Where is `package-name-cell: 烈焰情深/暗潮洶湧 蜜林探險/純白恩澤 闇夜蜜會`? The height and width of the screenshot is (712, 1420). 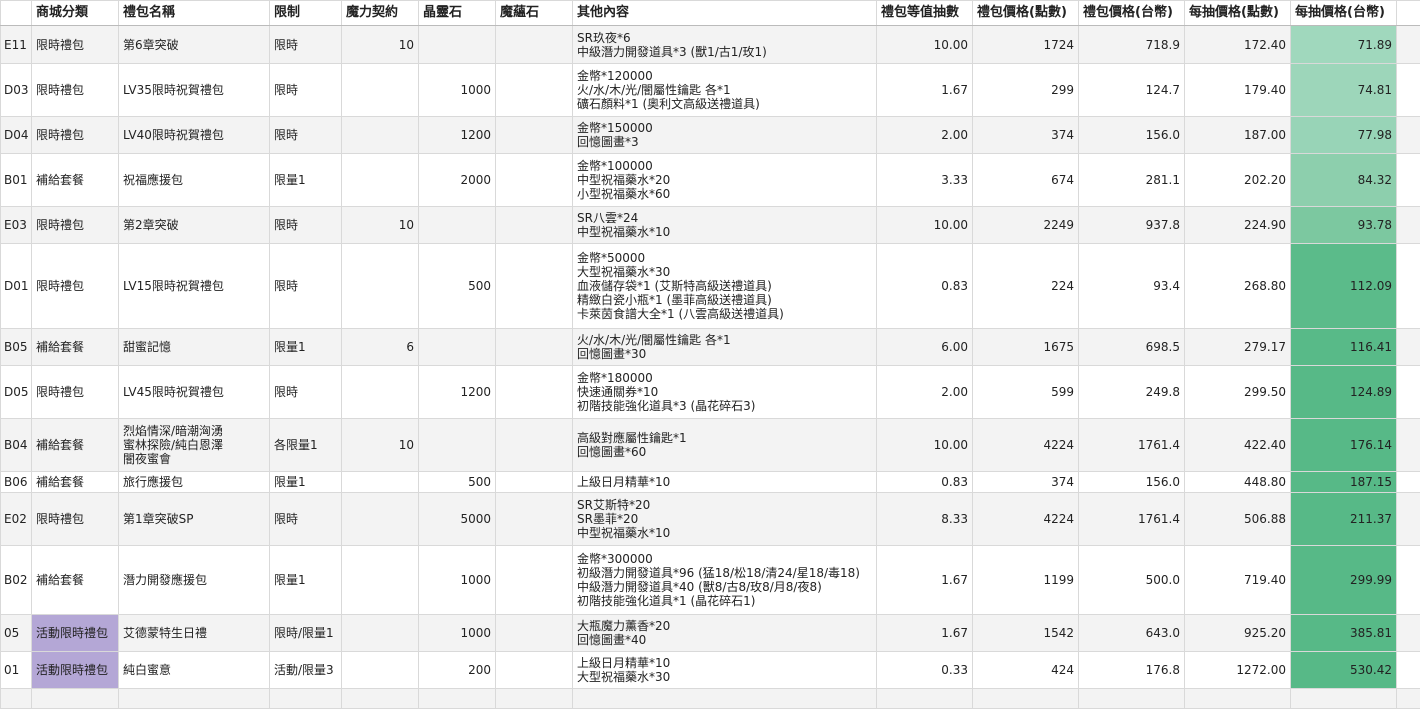 package-name-cell: 烈焰情深/暗潮洶湧 蜜林探險/純白恩澤 闇夜蜜會 is located at coordinates (194, 445).